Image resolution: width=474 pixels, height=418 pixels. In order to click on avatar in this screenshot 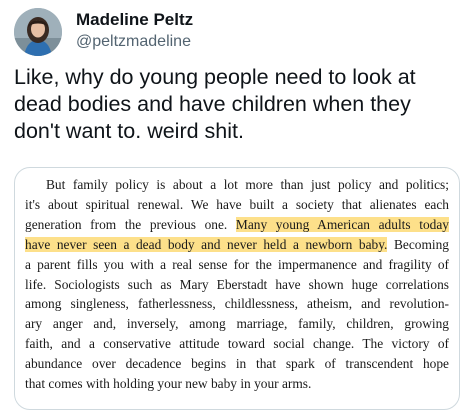, I will do `click(38, 32)`.